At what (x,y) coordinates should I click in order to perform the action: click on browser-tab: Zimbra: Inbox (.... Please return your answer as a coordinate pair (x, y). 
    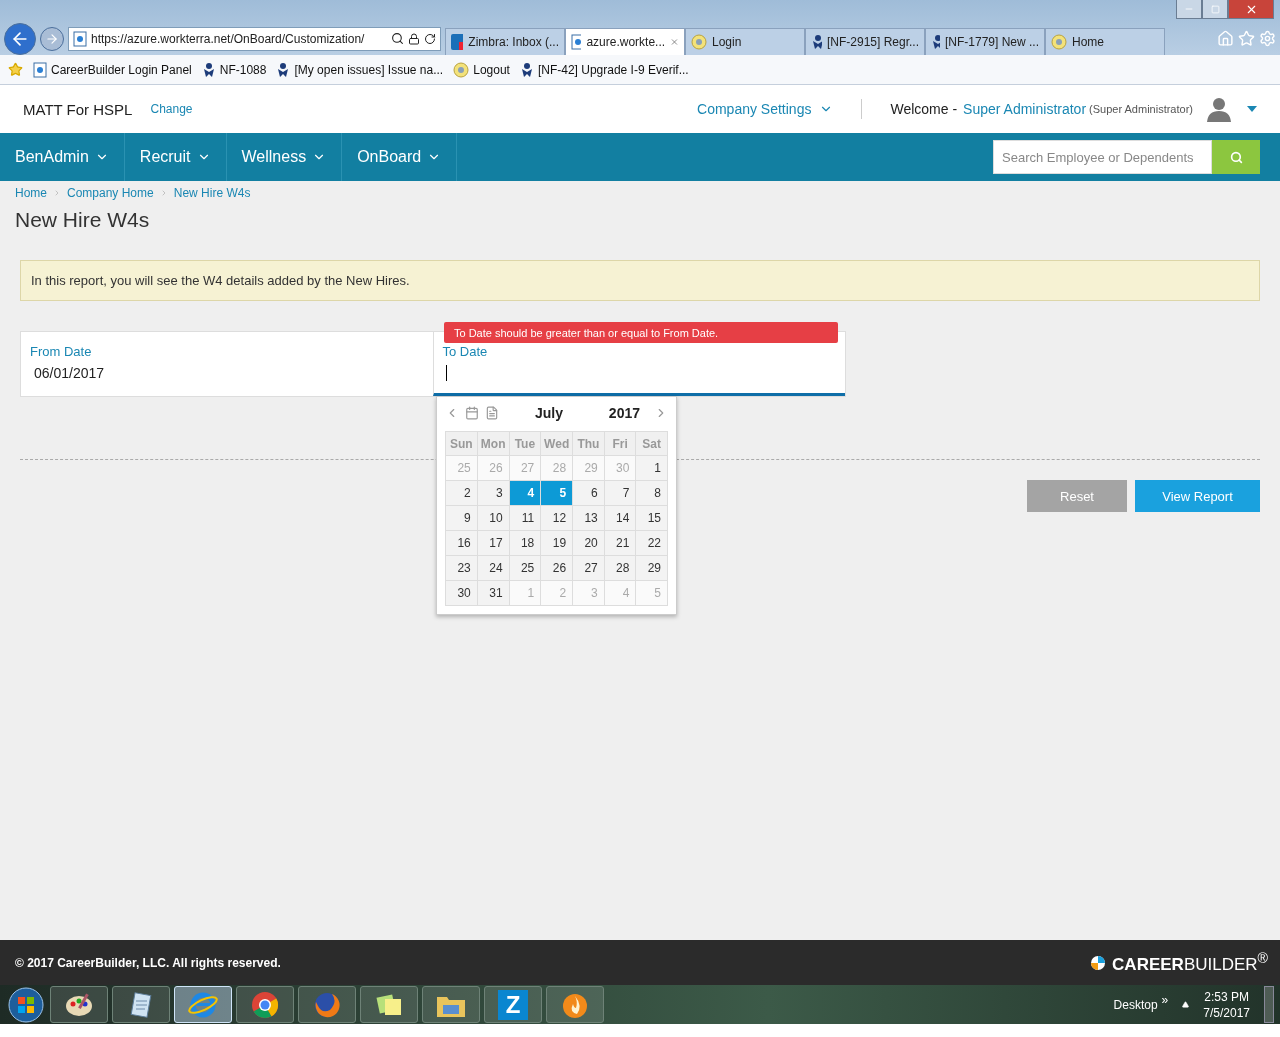
    Looking at the image, I should click on (505, 41).